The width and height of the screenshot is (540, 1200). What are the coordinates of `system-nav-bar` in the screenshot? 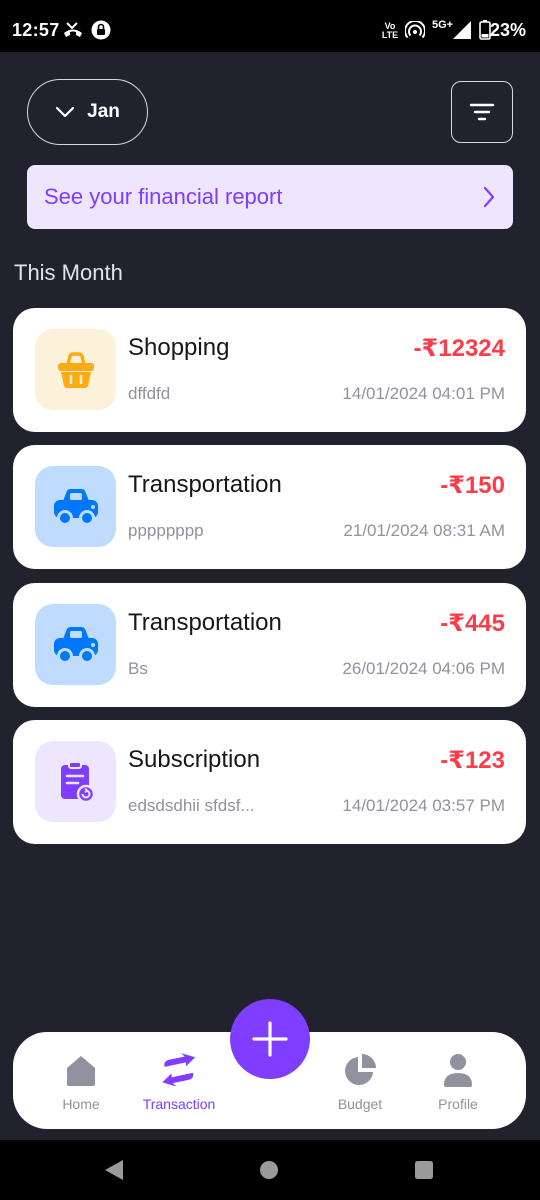 It's located at (270, 1170).